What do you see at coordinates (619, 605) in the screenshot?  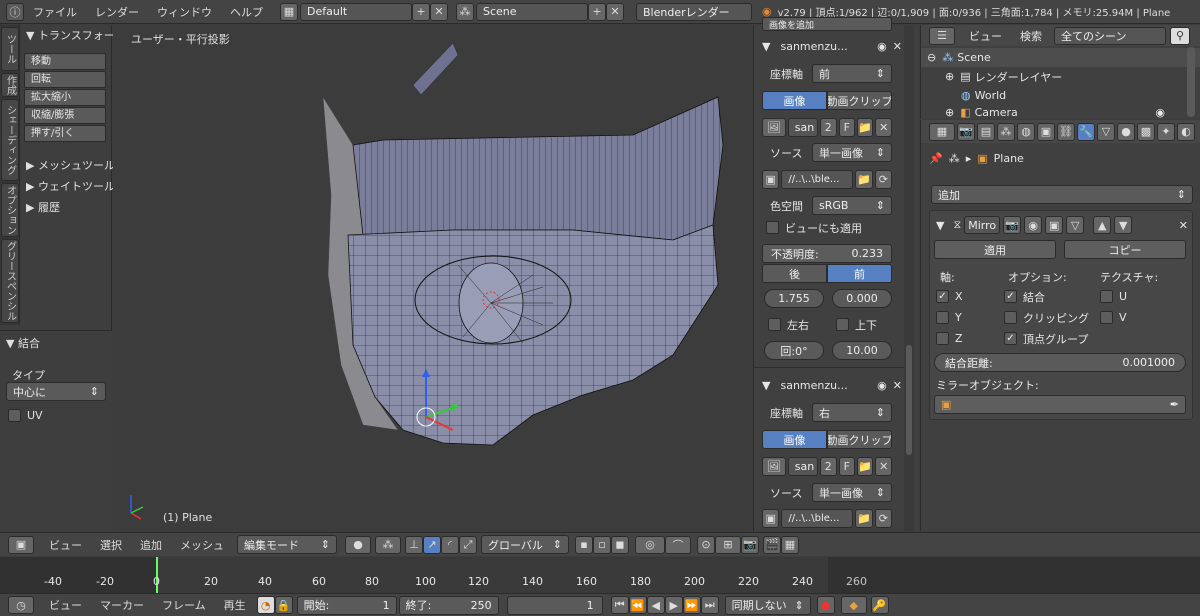 I see `jump-start-icon: ⏮` at bounding box center [619, 605].